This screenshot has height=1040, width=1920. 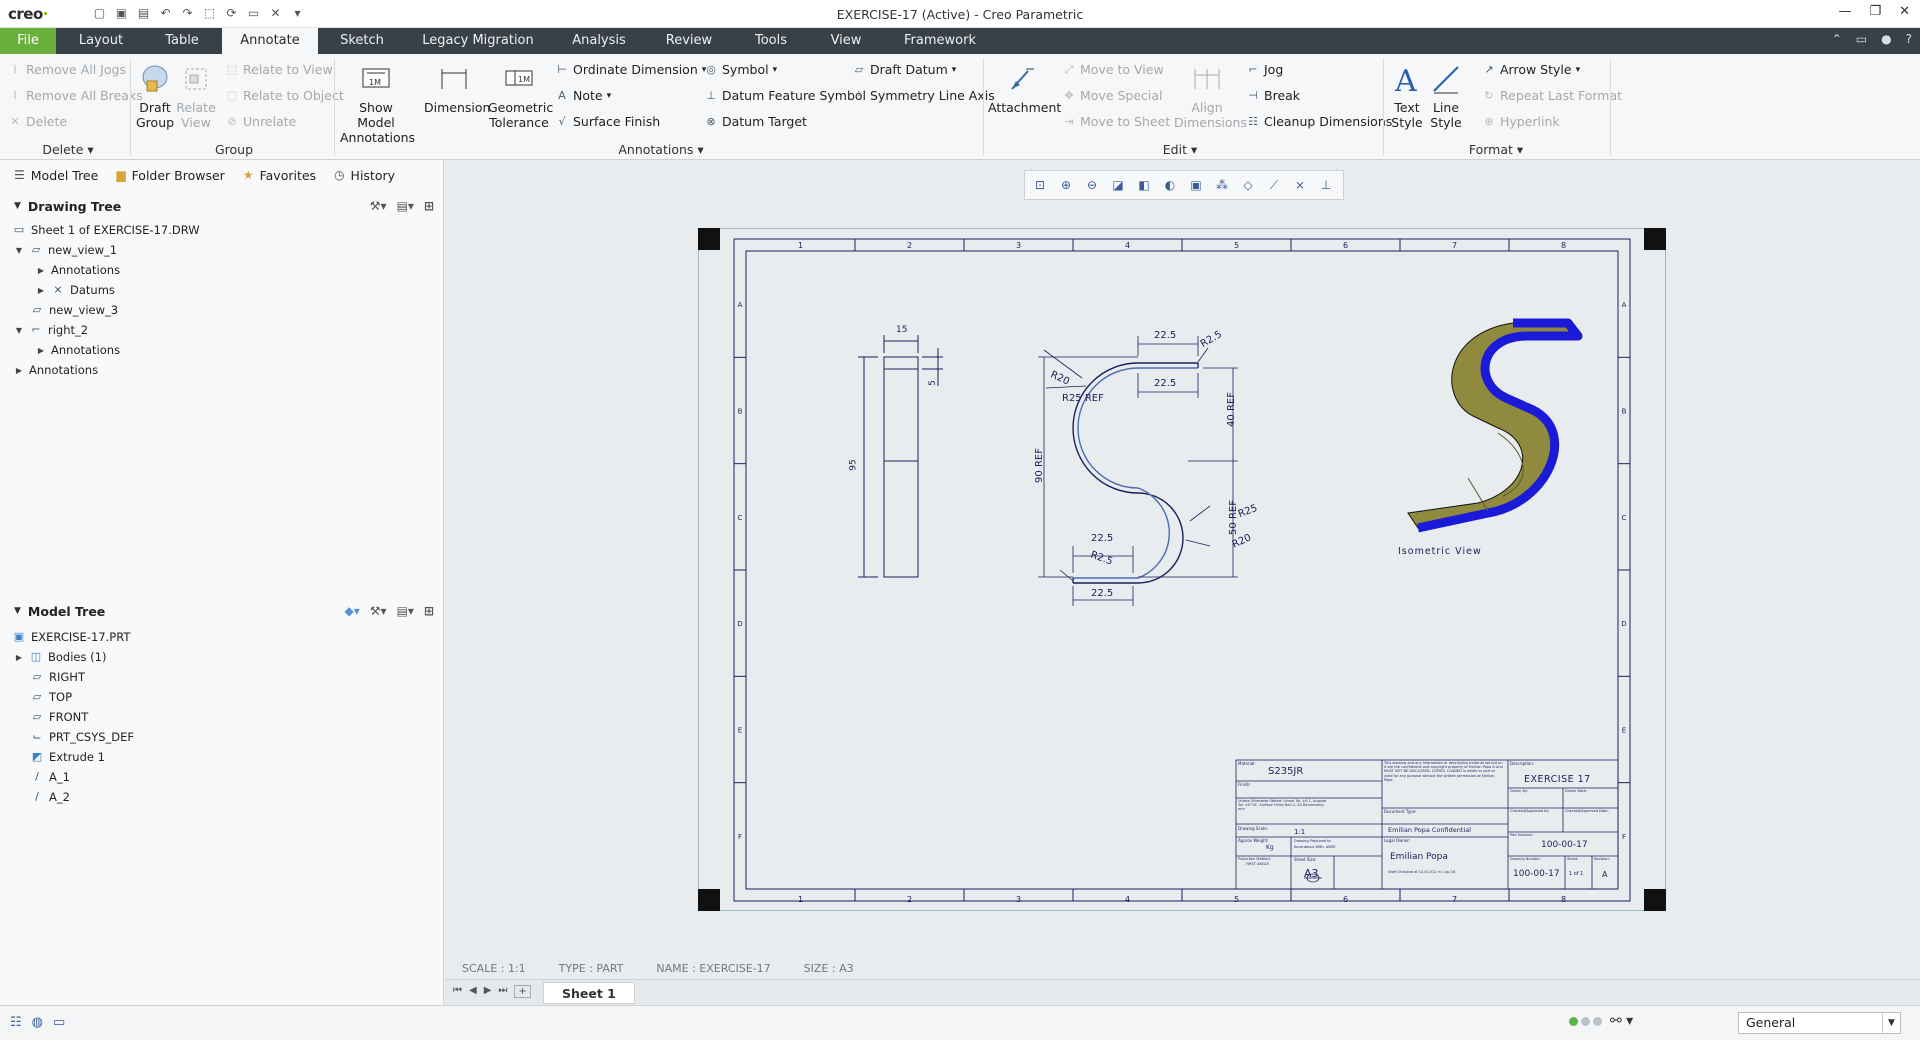 What do you see at coordinates (67, 757) in the screenshot?
I see `tree-item-extrude: ◩ Extrude 1` at bounding box center [67, 757].